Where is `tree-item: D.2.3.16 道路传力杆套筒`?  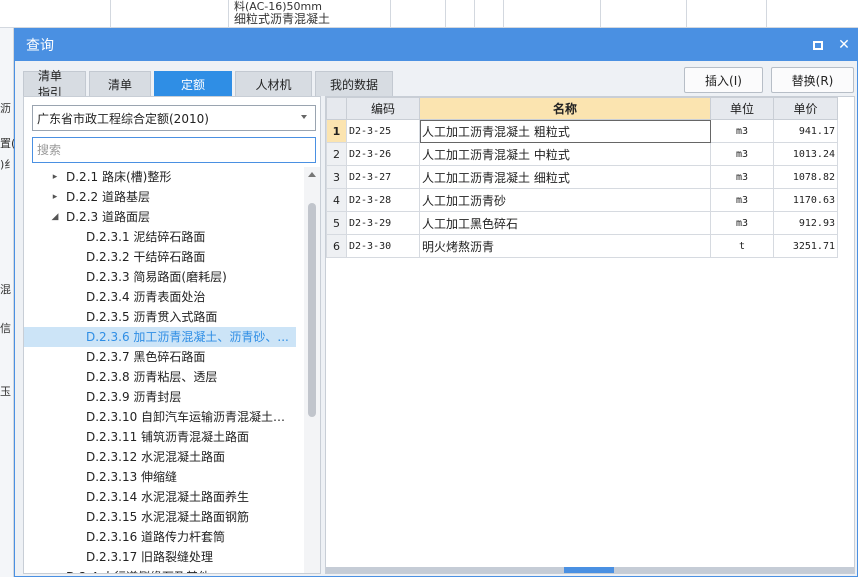 tree-item: D.2.3.16 道路传力杆套筒 is located at coordinates (160, 537).